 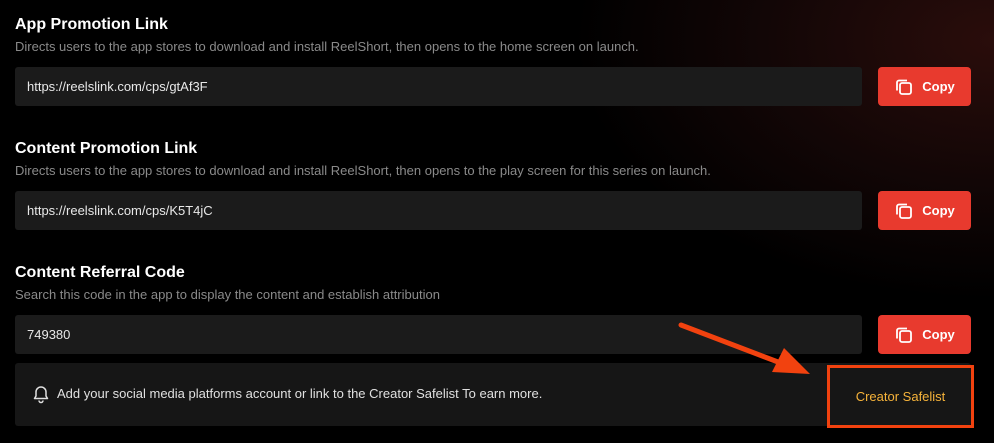 I want to click on creator-safelist-link: Creator Safelist, so click(x=900, y=396).